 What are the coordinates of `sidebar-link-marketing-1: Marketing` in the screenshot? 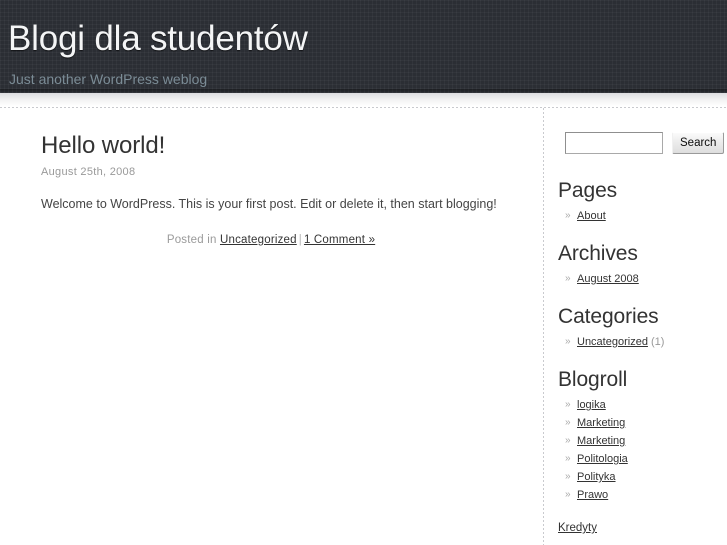 It's located at (601, 423).